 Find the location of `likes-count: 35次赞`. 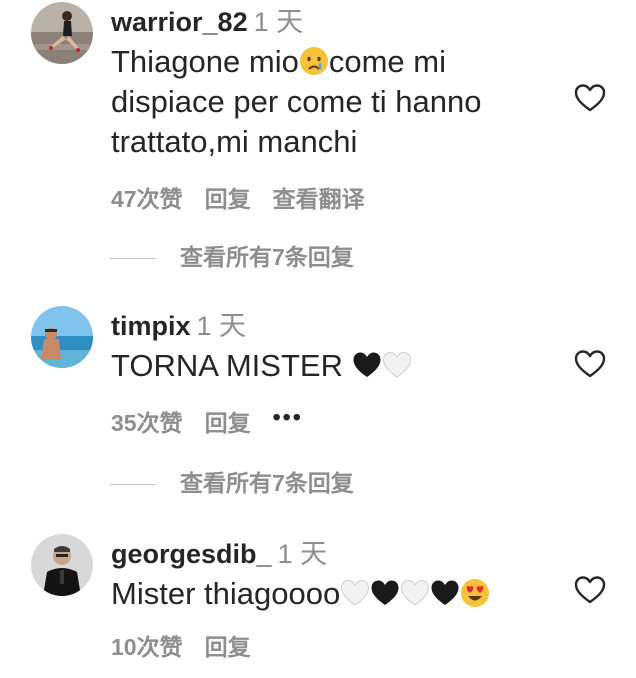

likes-count: 35次赞 is located at coordinates (147, 423).